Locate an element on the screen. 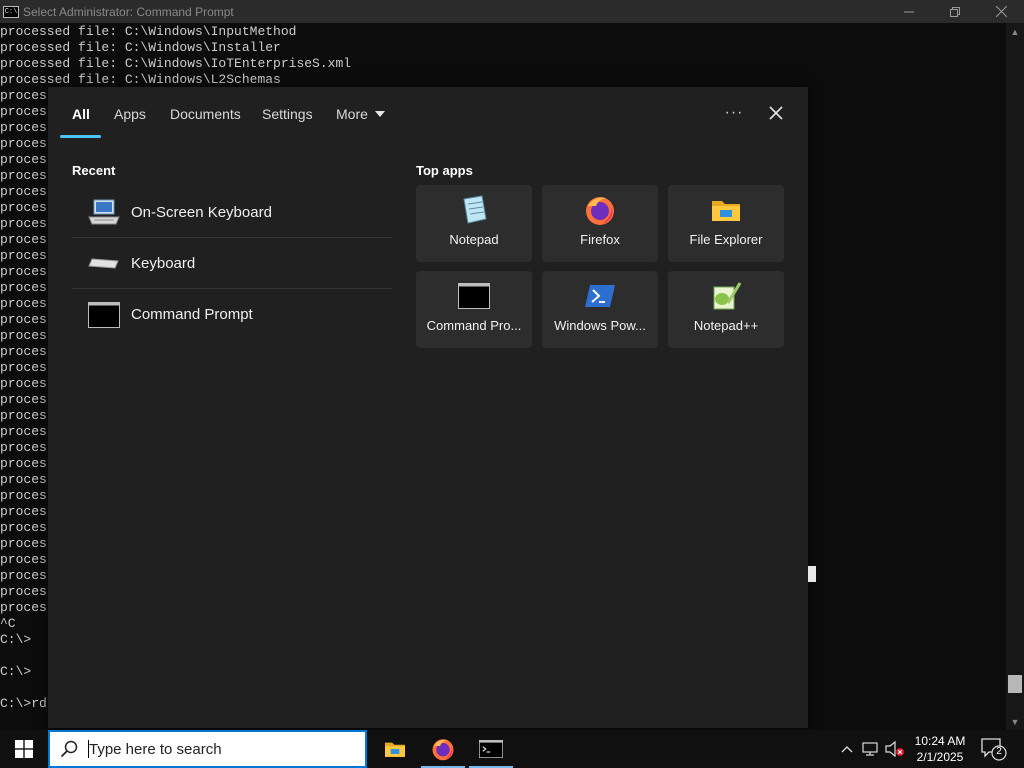 This screenshot has height=768, width=1024. top-app-notepad: Notepad is located at coordinates (474, 223).